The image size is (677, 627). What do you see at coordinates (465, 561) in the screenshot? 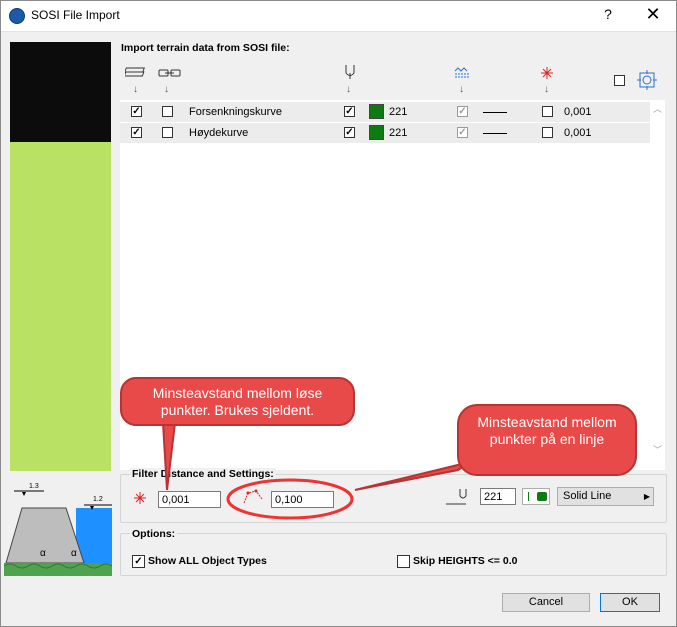
I see `skip-heights-label: Skip HEIGHTS <= 0.0` at bounding box center [465, 561].